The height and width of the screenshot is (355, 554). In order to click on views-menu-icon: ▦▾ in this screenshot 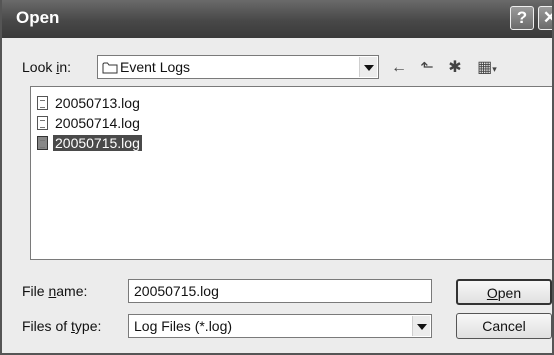, I will do `click(487, 68)`.